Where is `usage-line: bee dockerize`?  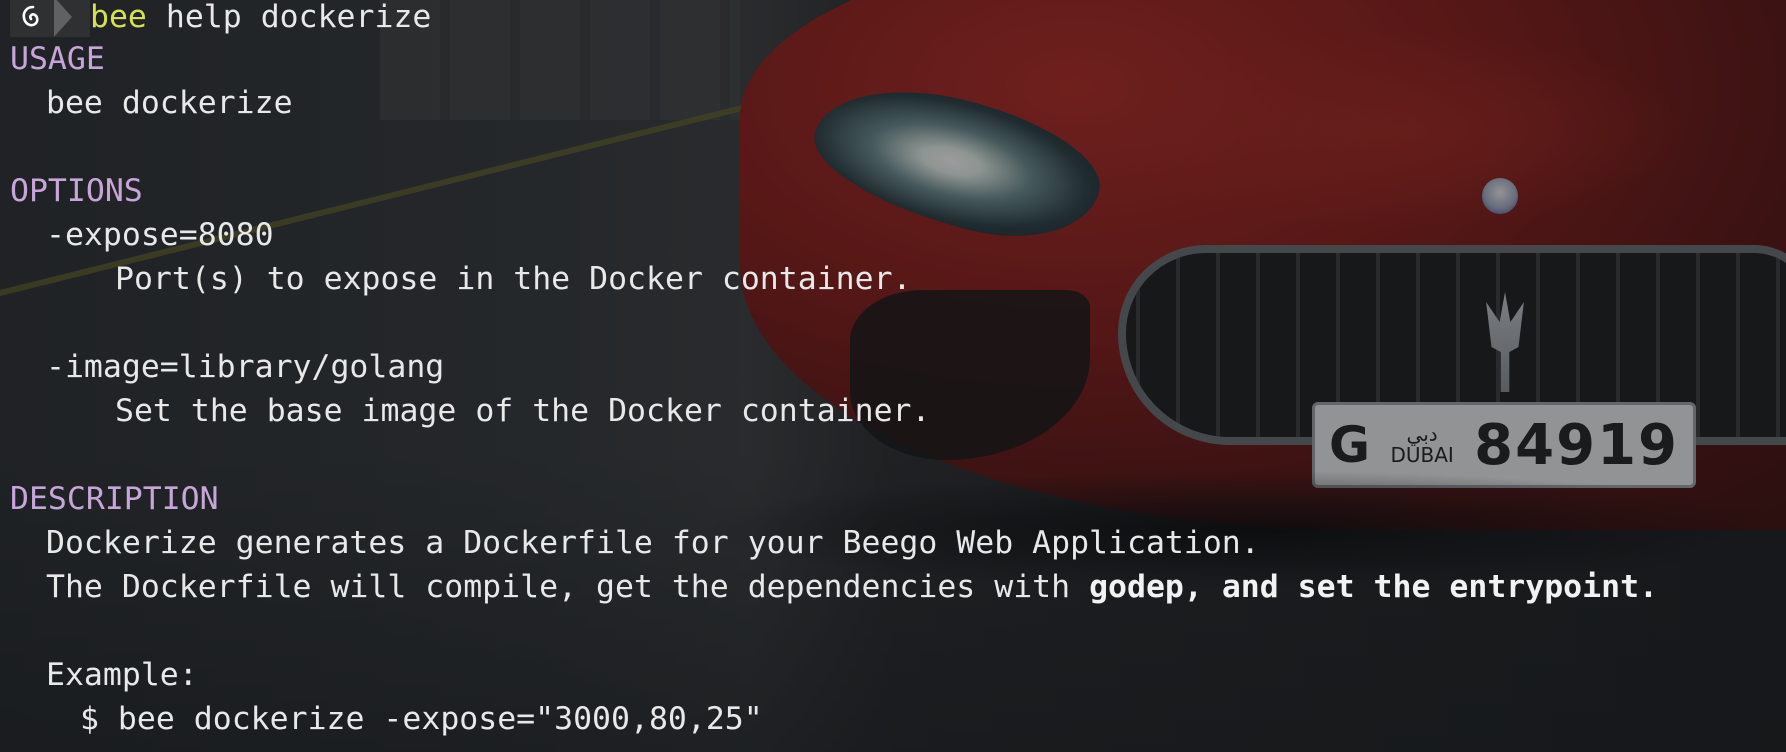 usage-line: bee dockerize is located at coordinates (169, 103).